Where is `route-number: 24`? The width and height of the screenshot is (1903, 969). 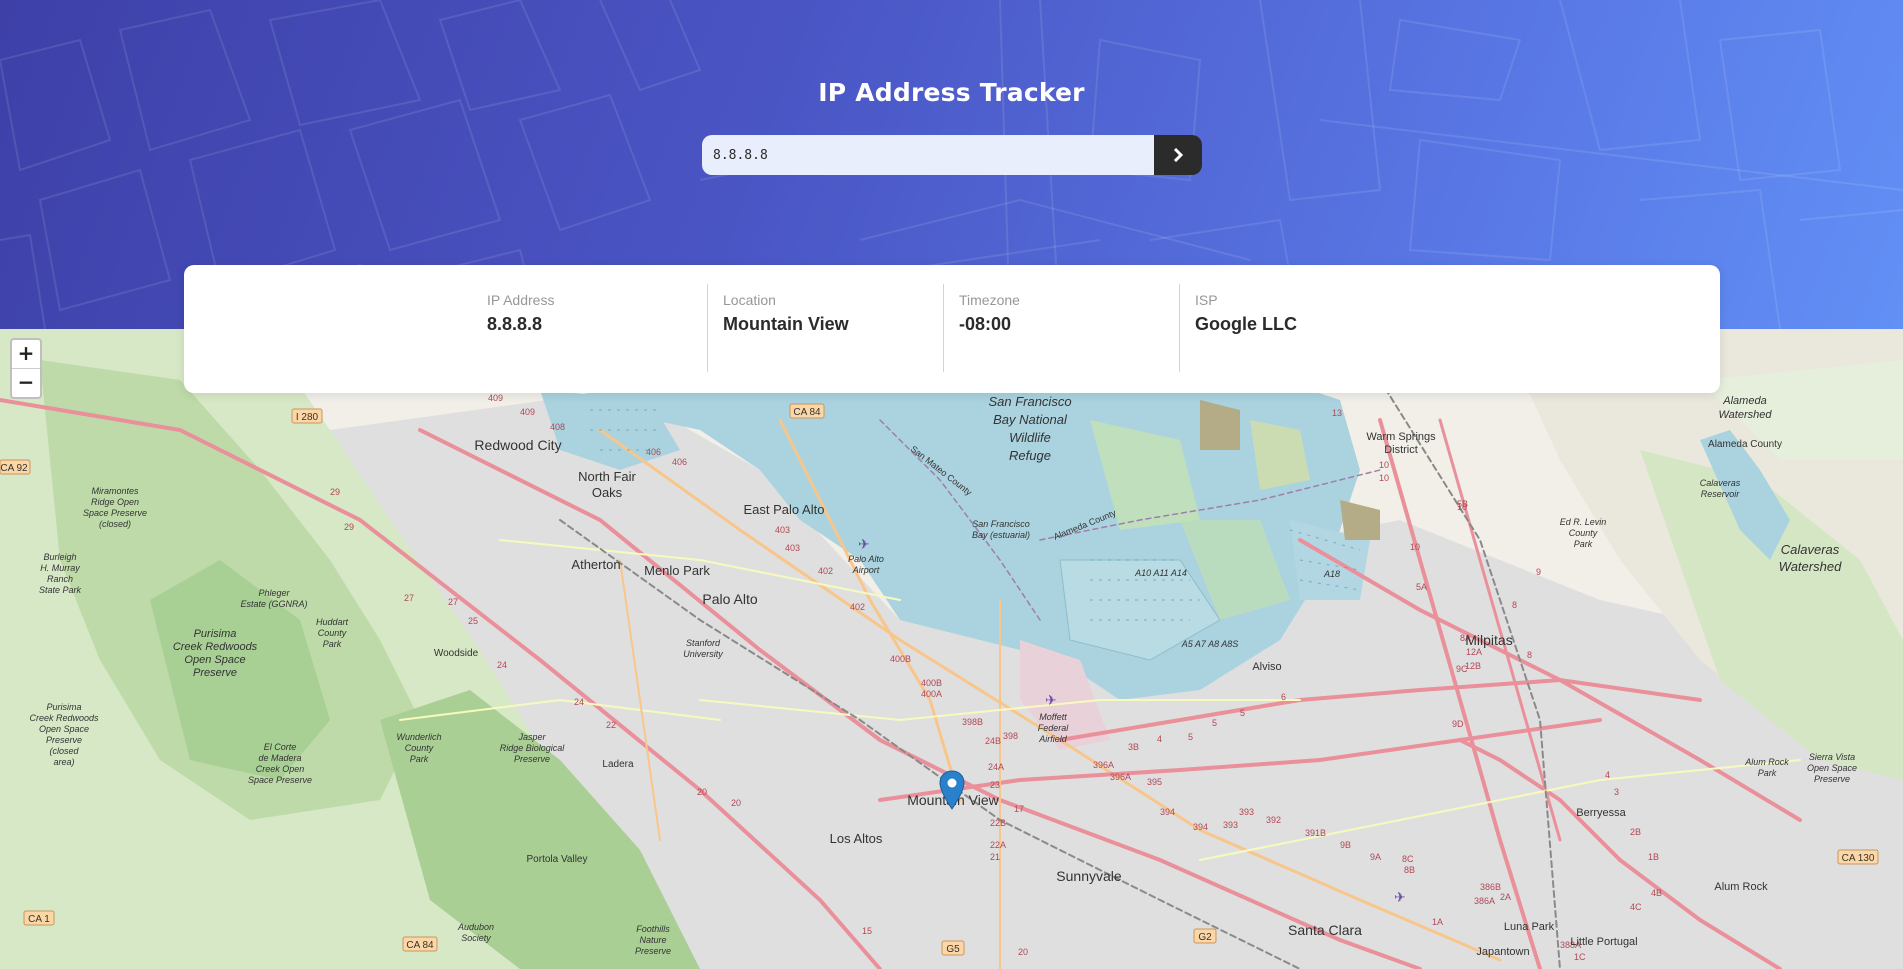 route-number: 24 is located at coordinates (502, 665).